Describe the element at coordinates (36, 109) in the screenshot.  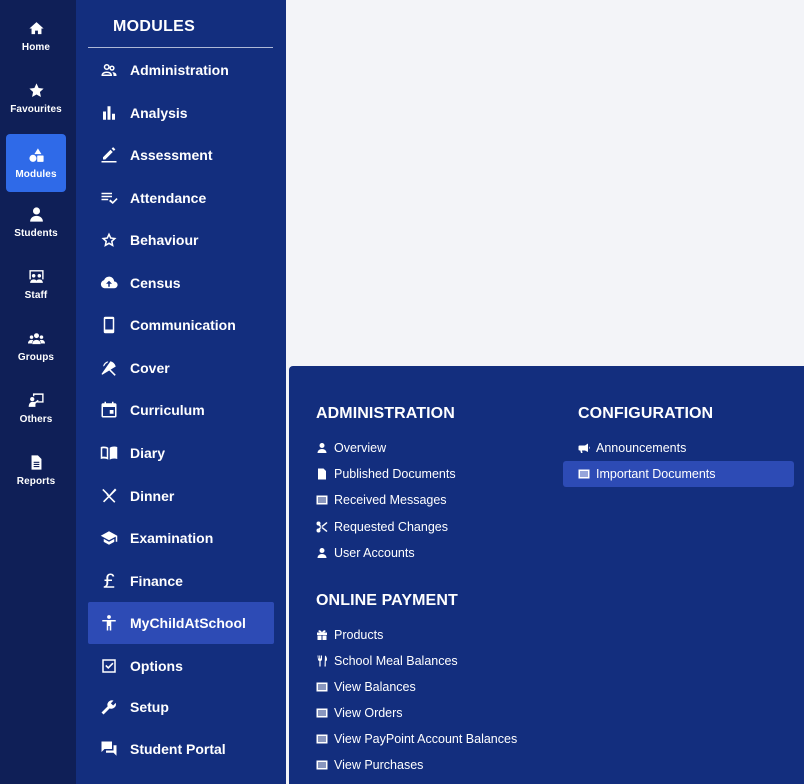
I see `rail-item-label: Favourites` at that location.